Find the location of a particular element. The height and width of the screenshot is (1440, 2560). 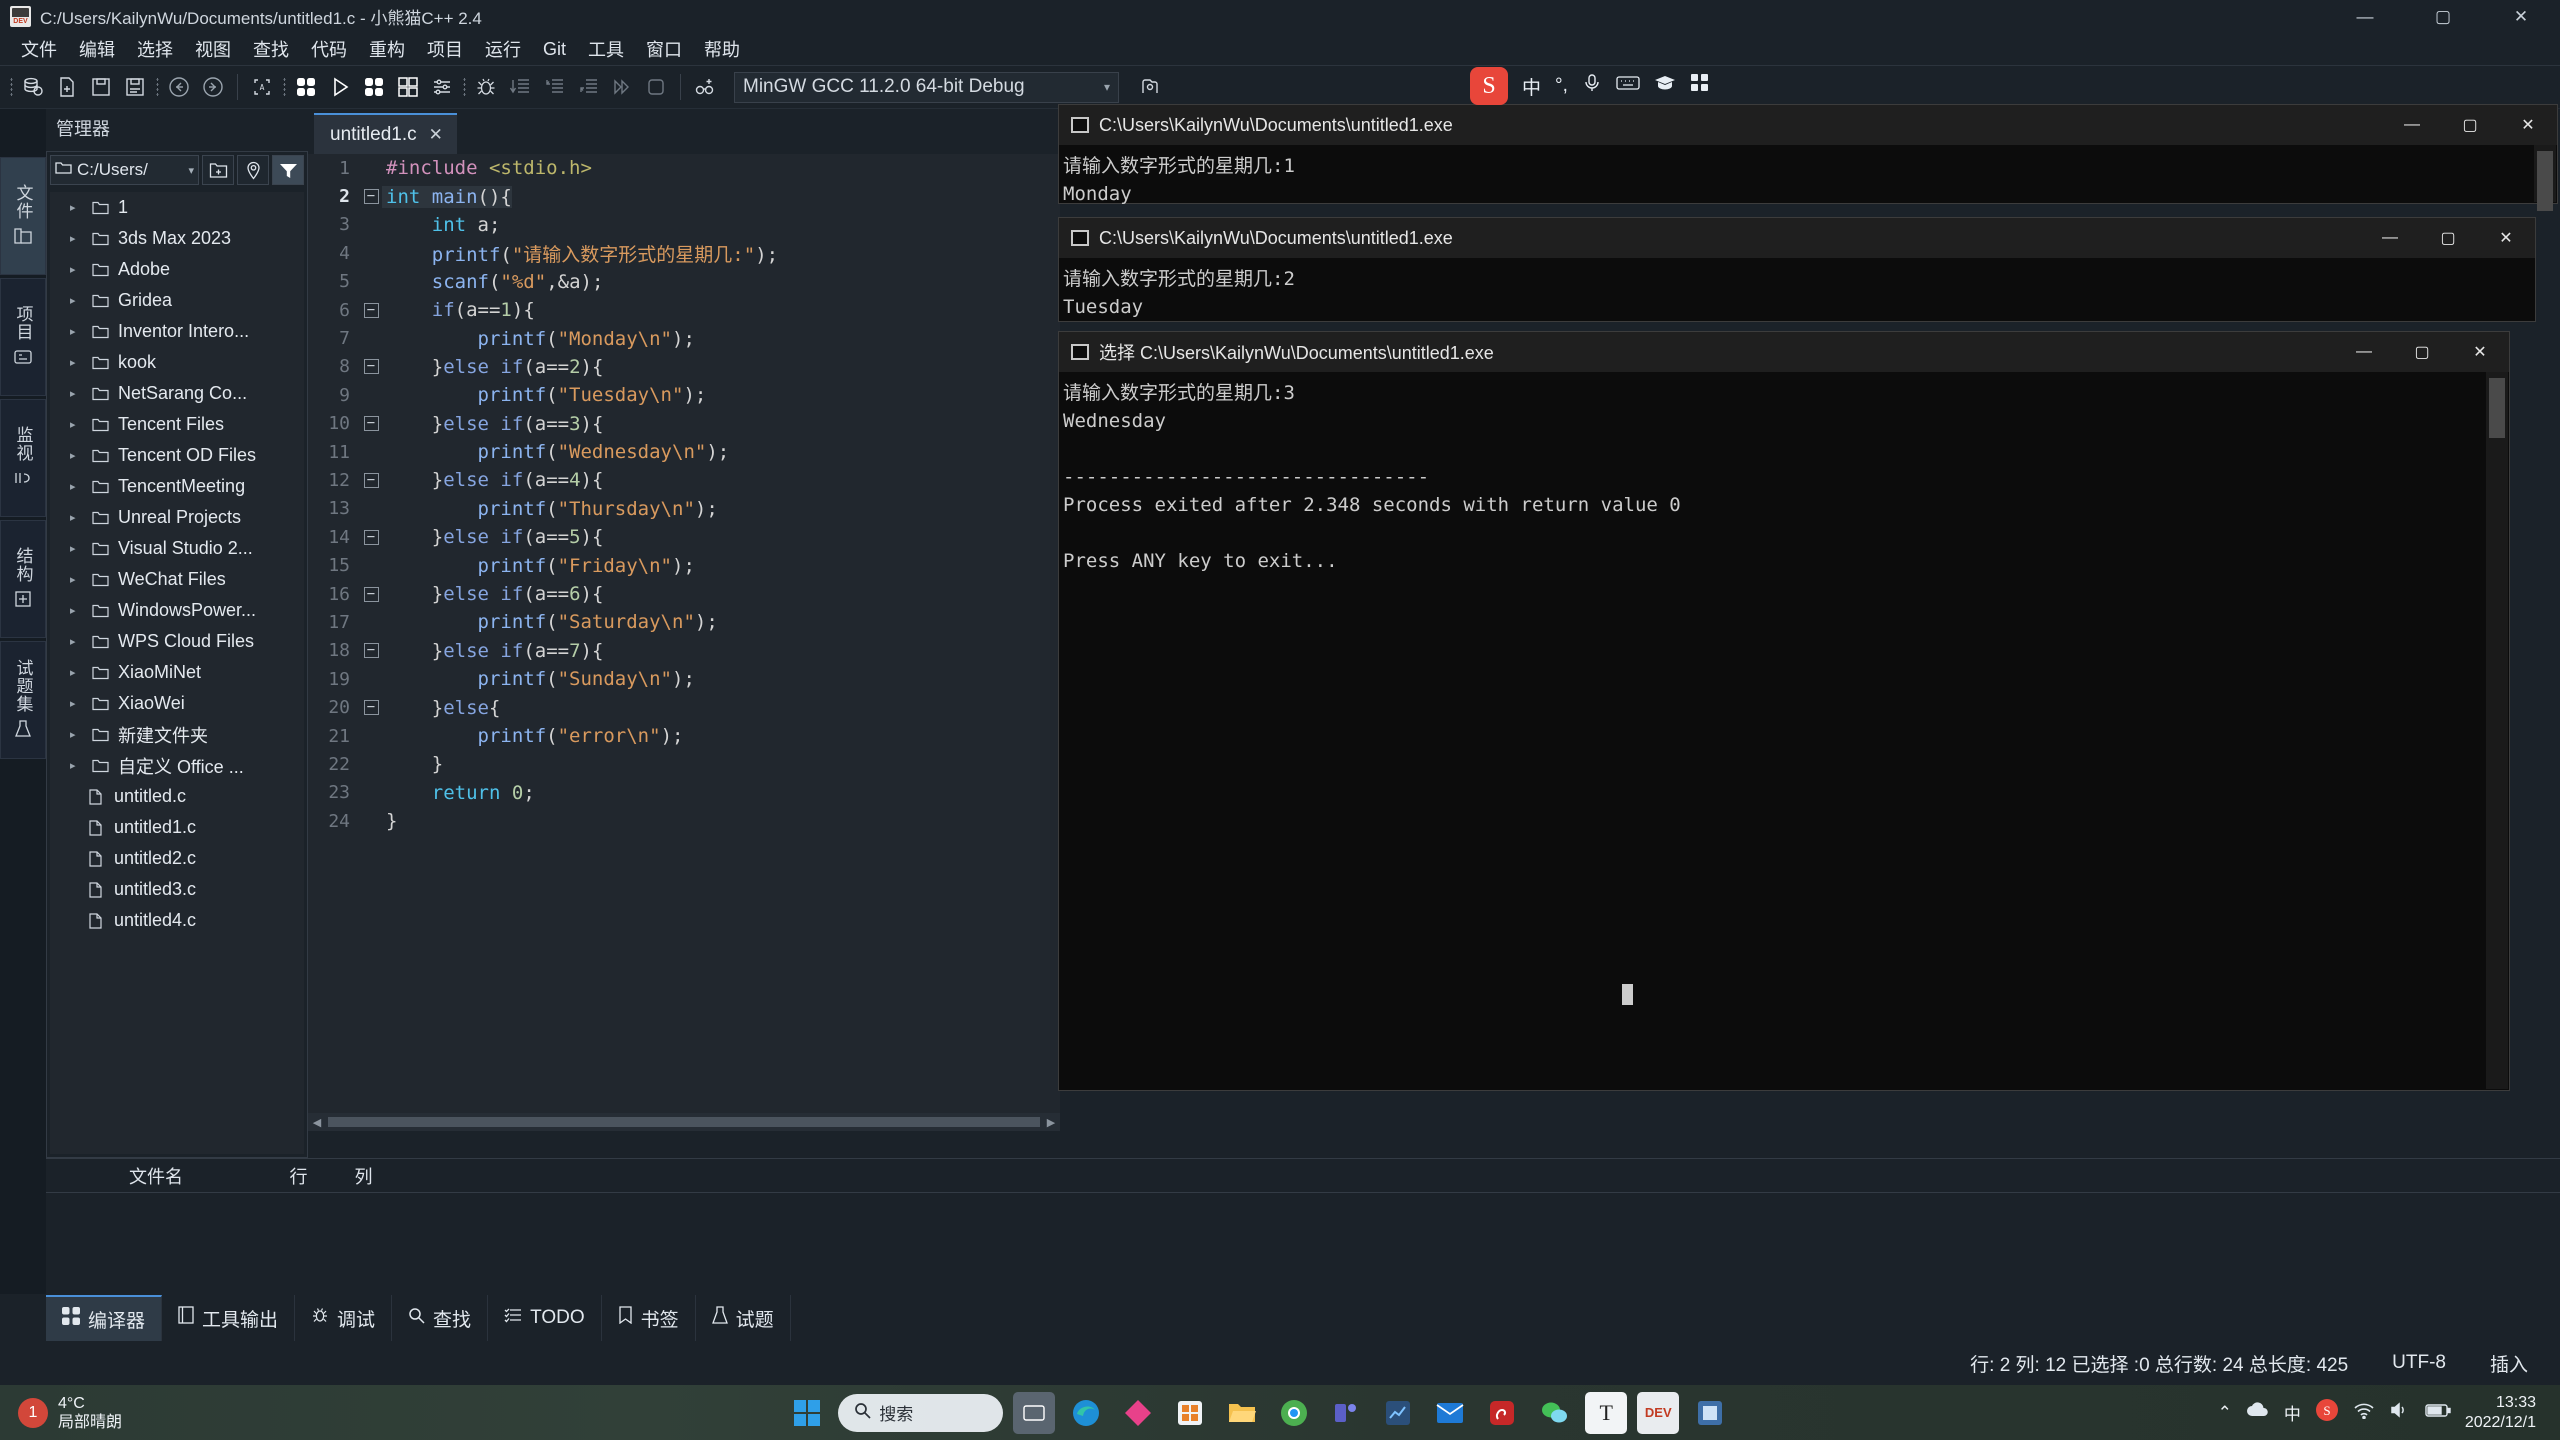

new-file-icon is located at coordinates (67, 87).